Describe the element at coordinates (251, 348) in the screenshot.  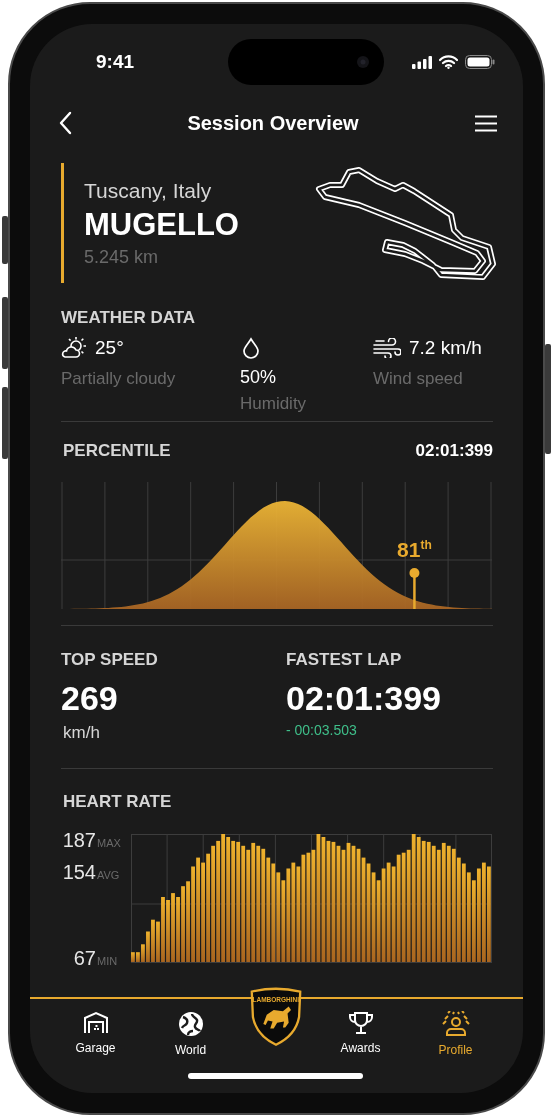
I see `droplet-icon` at that location.